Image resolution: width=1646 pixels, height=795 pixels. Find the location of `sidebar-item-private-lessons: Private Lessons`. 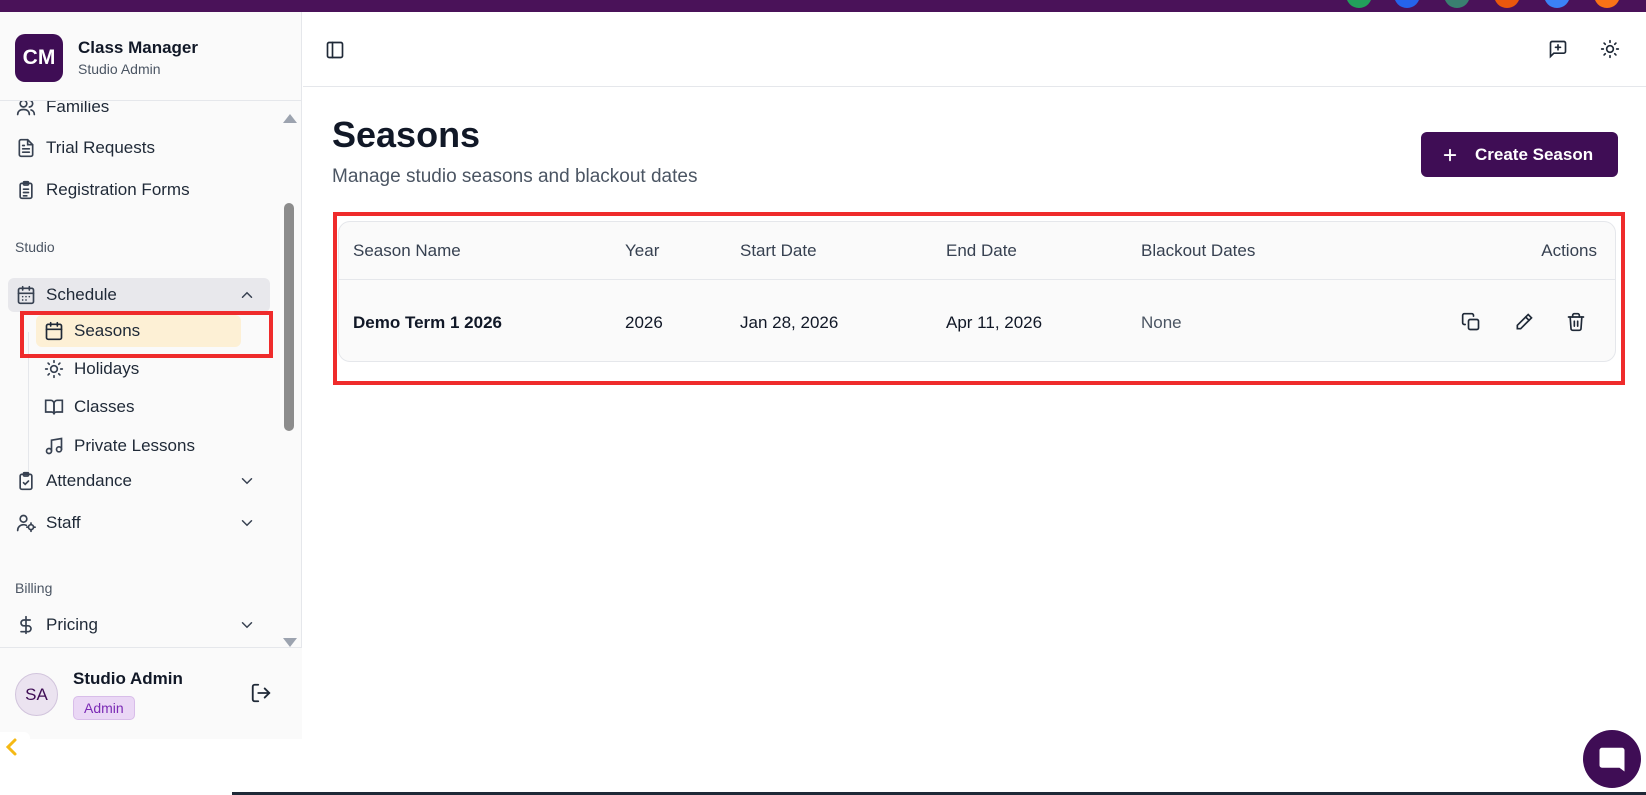

sidebar-item-private-lessons: Private Lessons is located at coordinates (138, 446).